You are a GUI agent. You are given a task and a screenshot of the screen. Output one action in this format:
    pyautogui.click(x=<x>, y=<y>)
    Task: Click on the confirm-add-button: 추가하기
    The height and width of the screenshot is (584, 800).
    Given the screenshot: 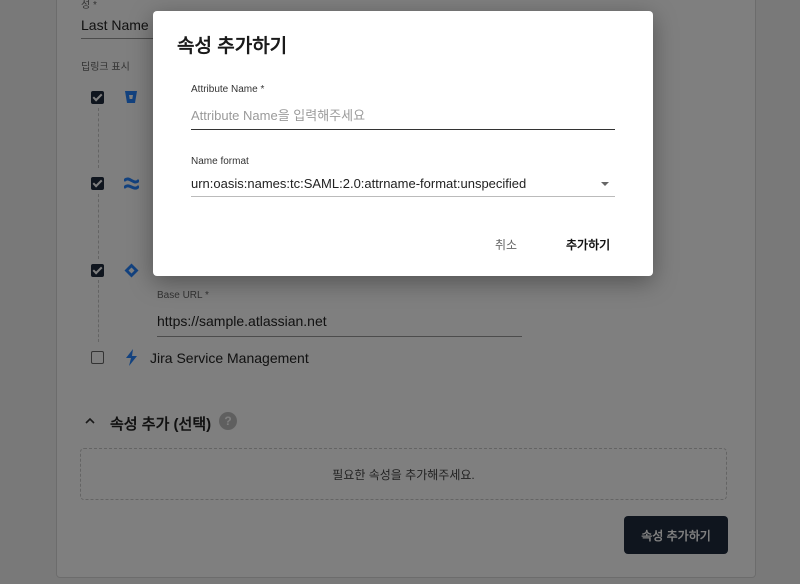 What is the action you would take?
    pyautogui.click(x=588, y=244)
    